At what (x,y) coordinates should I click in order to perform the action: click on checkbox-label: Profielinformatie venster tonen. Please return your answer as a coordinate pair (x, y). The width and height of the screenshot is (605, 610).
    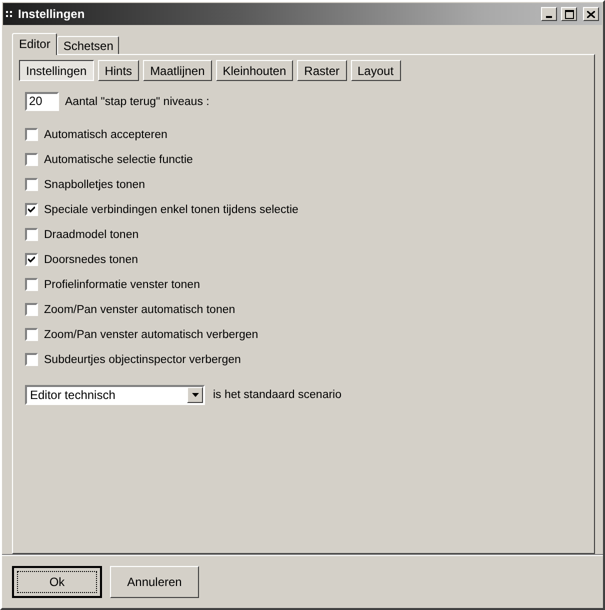
    Looking at the image, I should click on (122, 284).